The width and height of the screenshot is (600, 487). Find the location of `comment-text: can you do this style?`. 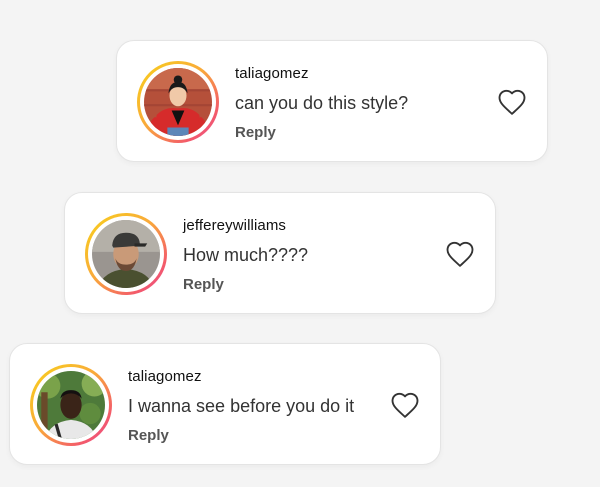

comment-text: can you do this style? is located at coordinates (322, 103).